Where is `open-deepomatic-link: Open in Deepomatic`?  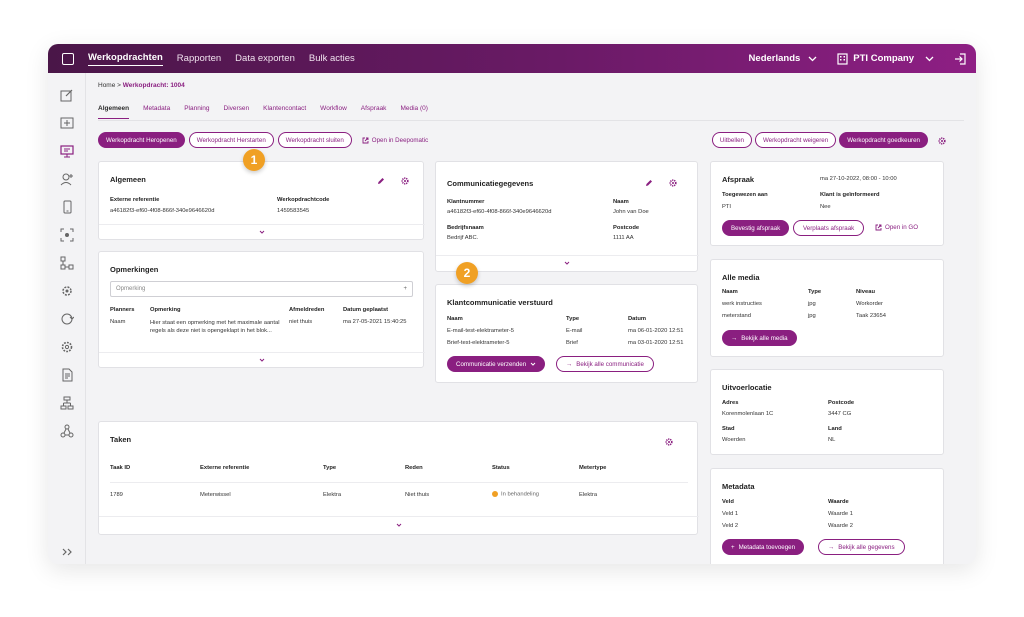
open-deepomatic-link: Open in Deepomatic is located at coordinates (395, 140).